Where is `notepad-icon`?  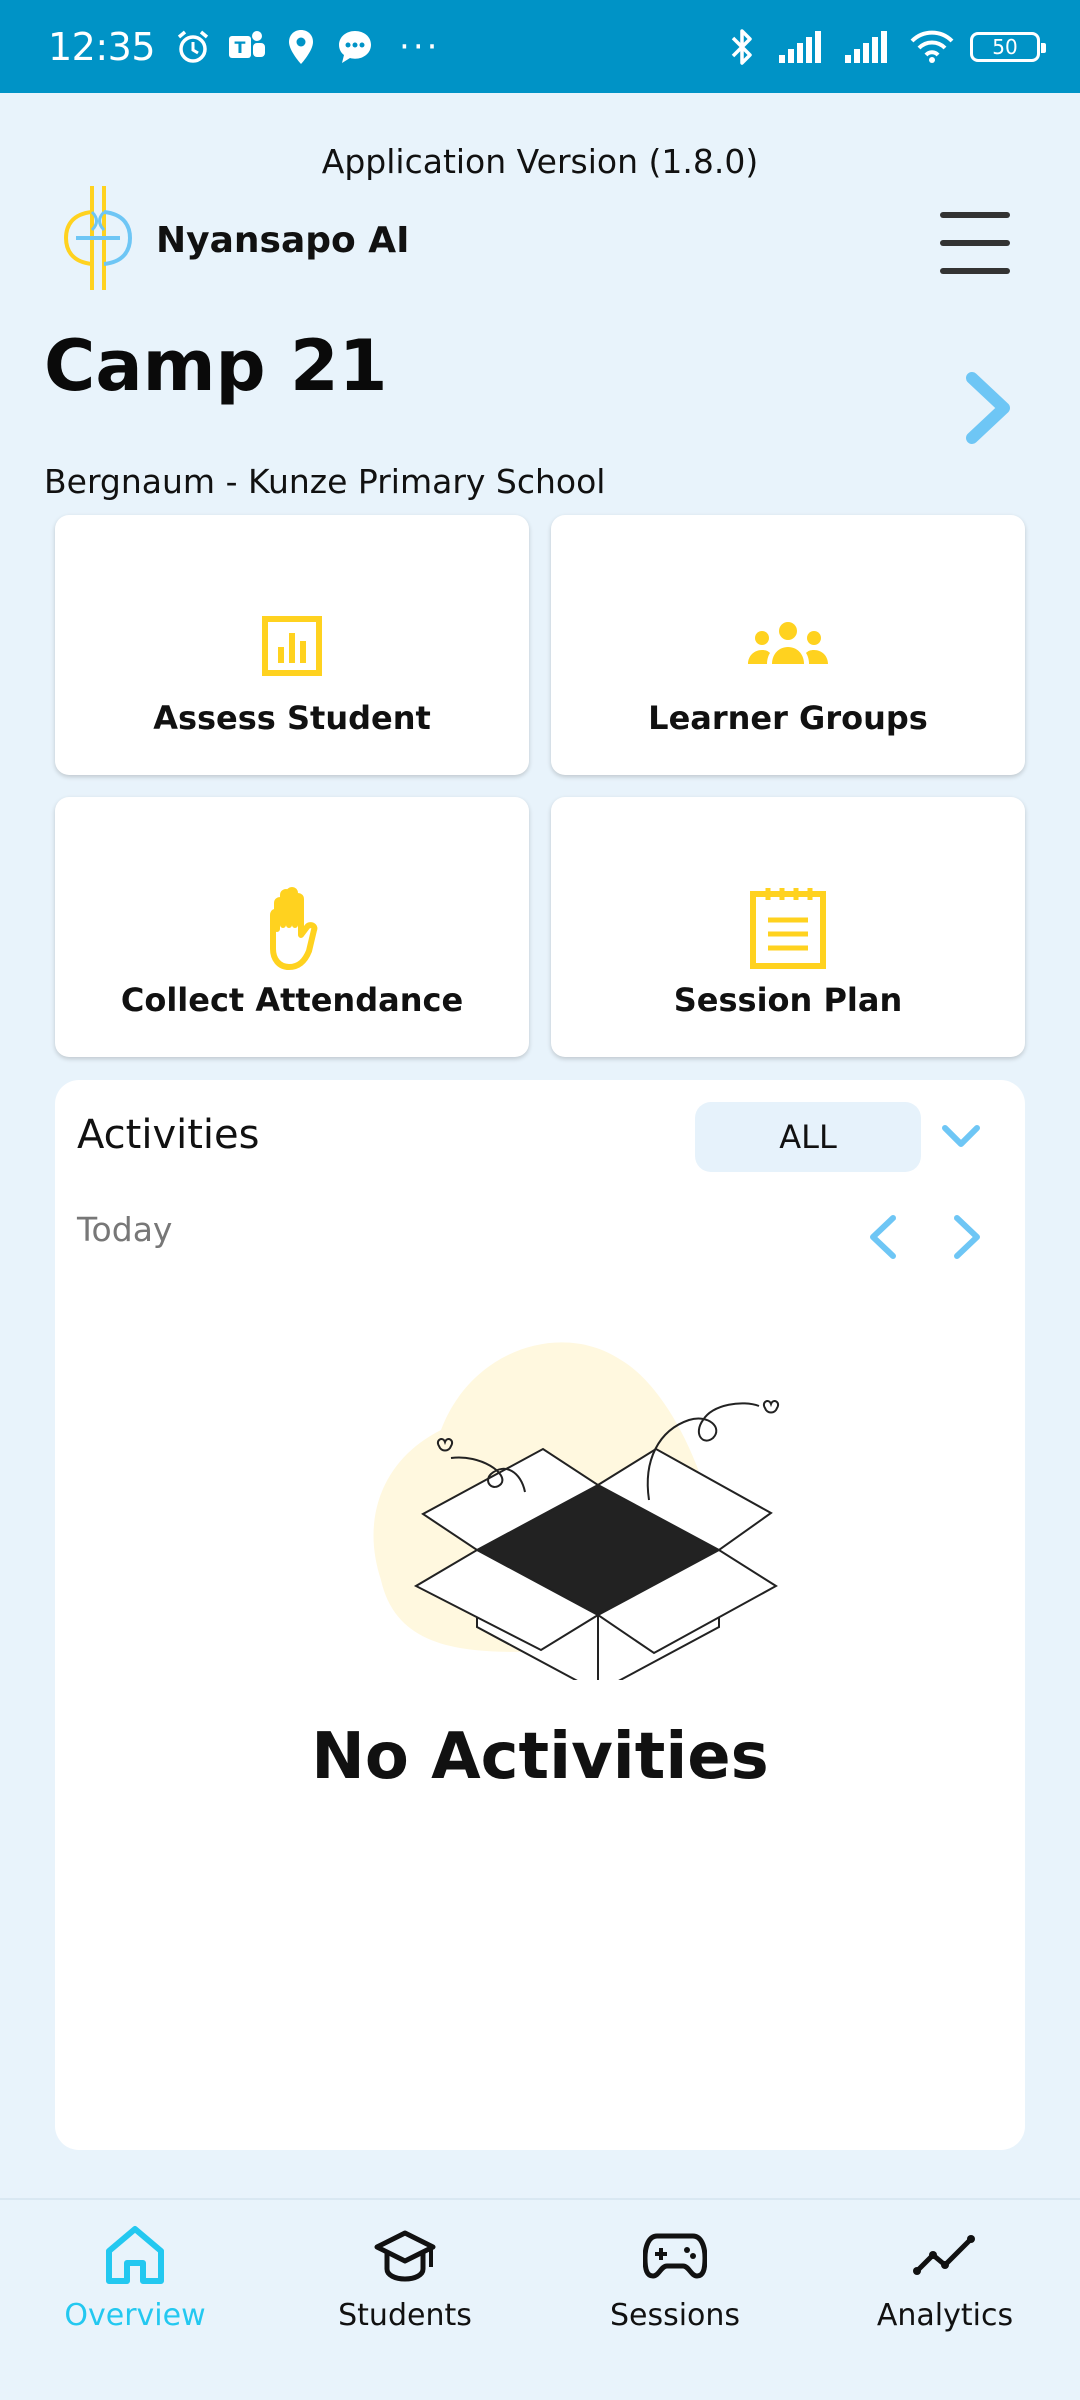 notepad-icon is located at coordinates (788, 928).